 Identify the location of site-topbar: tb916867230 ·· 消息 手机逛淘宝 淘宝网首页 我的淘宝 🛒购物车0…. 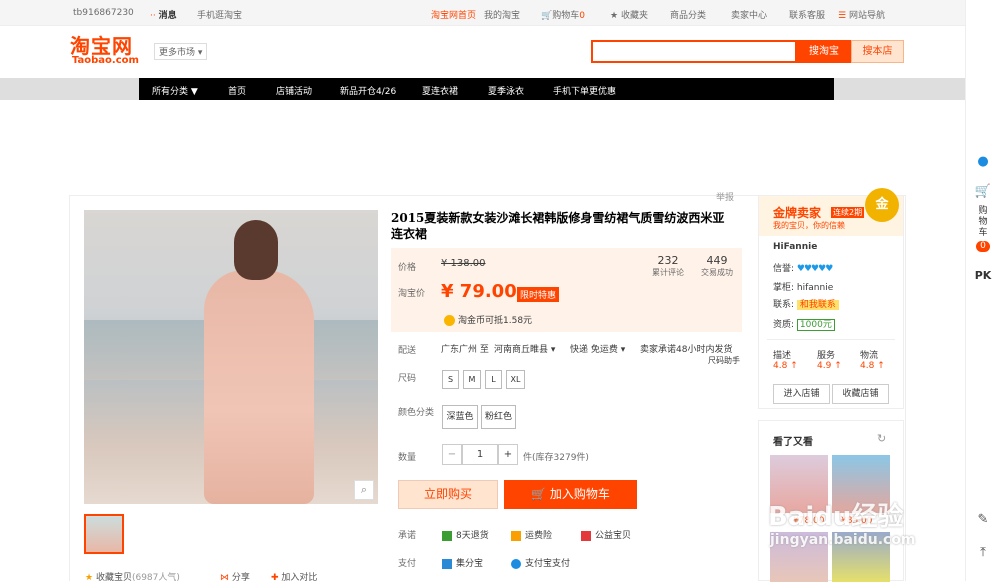
(482, 13).